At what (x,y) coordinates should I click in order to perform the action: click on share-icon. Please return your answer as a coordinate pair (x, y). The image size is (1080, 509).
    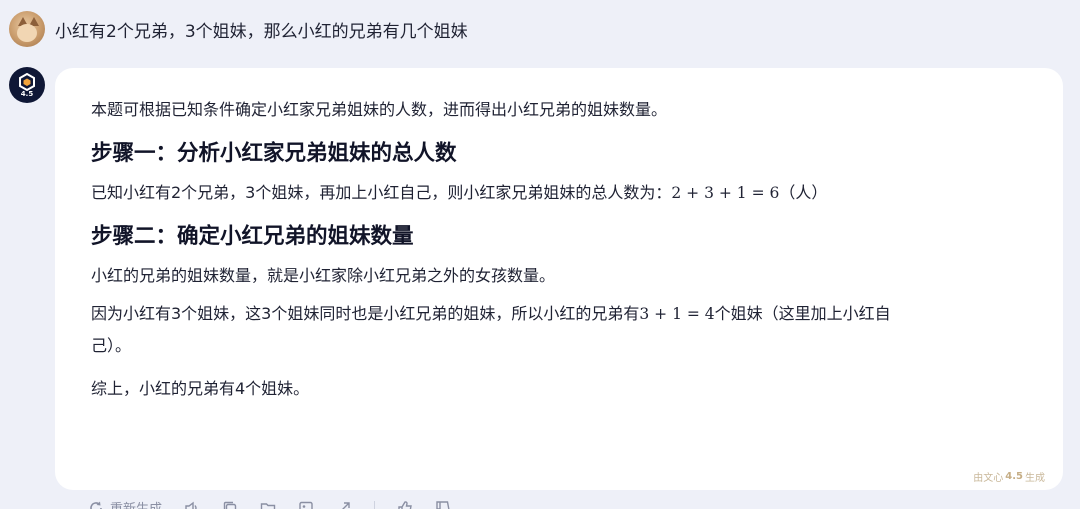
    Looking at the image, I should click on (345, 505).